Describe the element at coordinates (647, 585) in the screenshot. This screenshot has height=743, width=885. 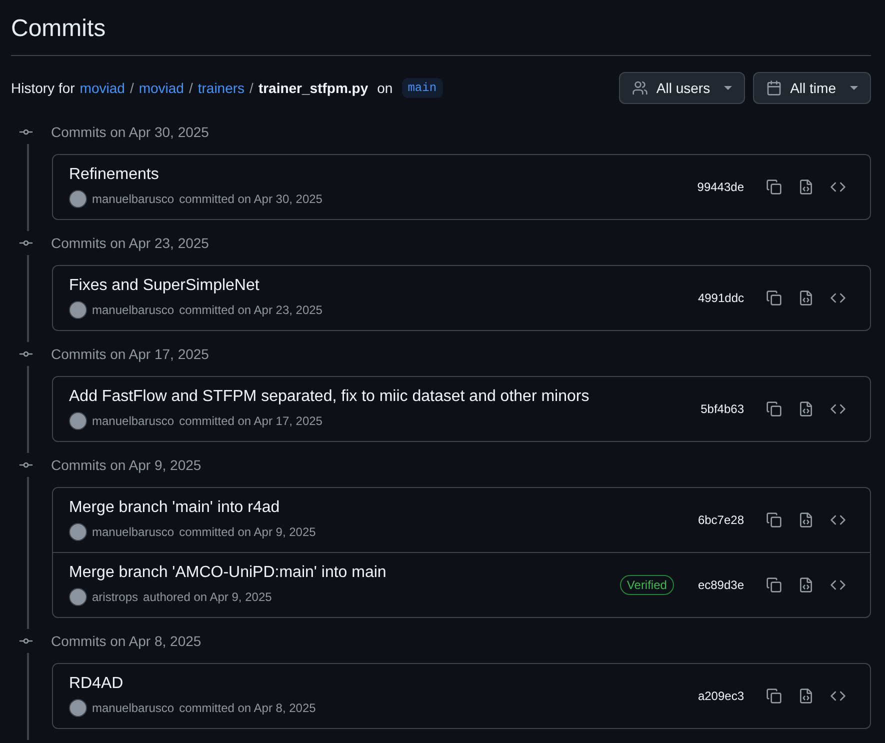
I see `verified-badge: Verified` at that location.